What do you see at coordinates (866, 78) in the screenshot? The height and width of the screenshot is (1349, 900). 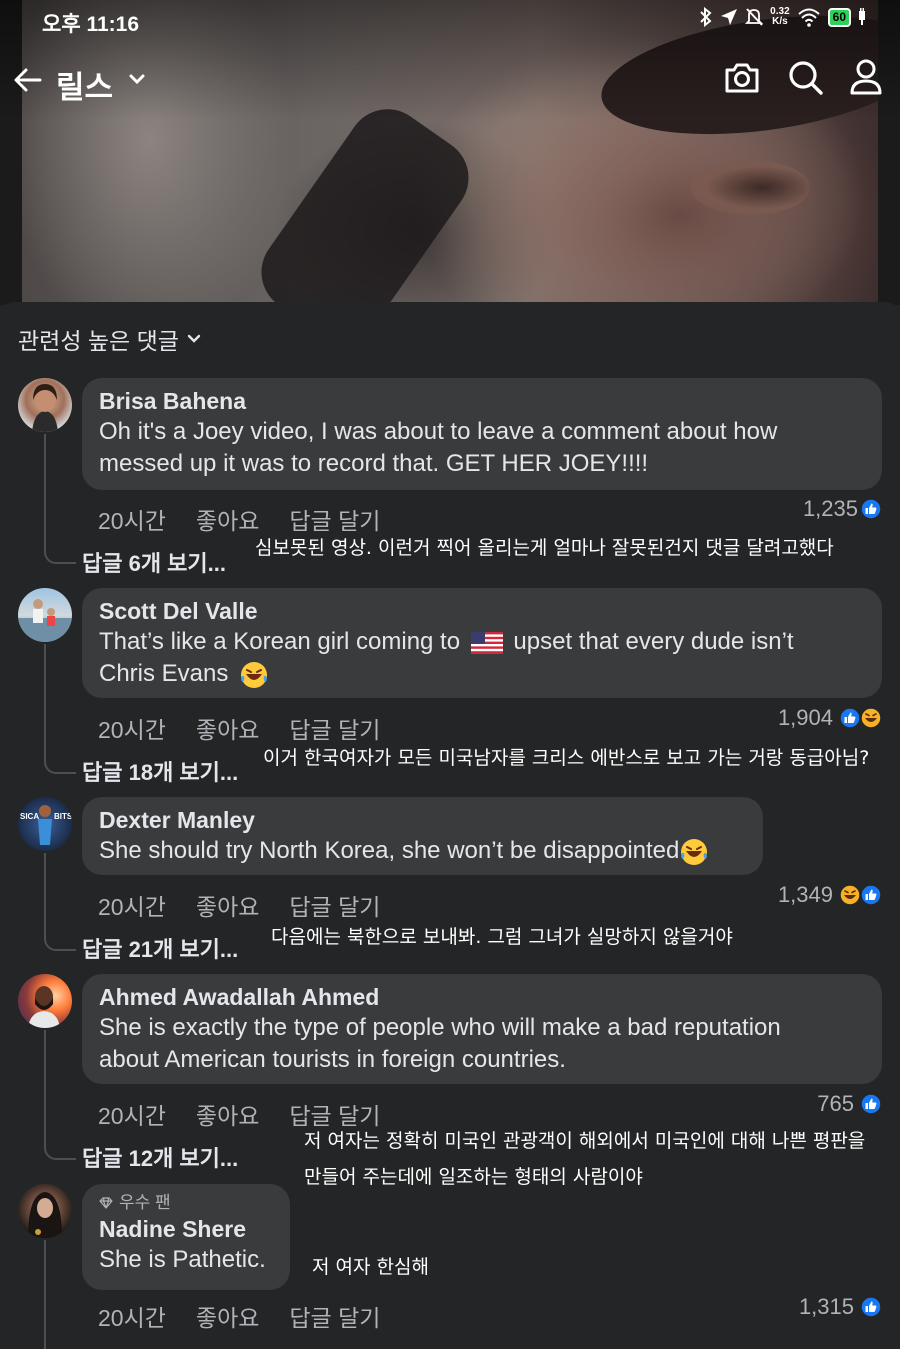 I see `profile-icon` at bounding box center [866, 78].